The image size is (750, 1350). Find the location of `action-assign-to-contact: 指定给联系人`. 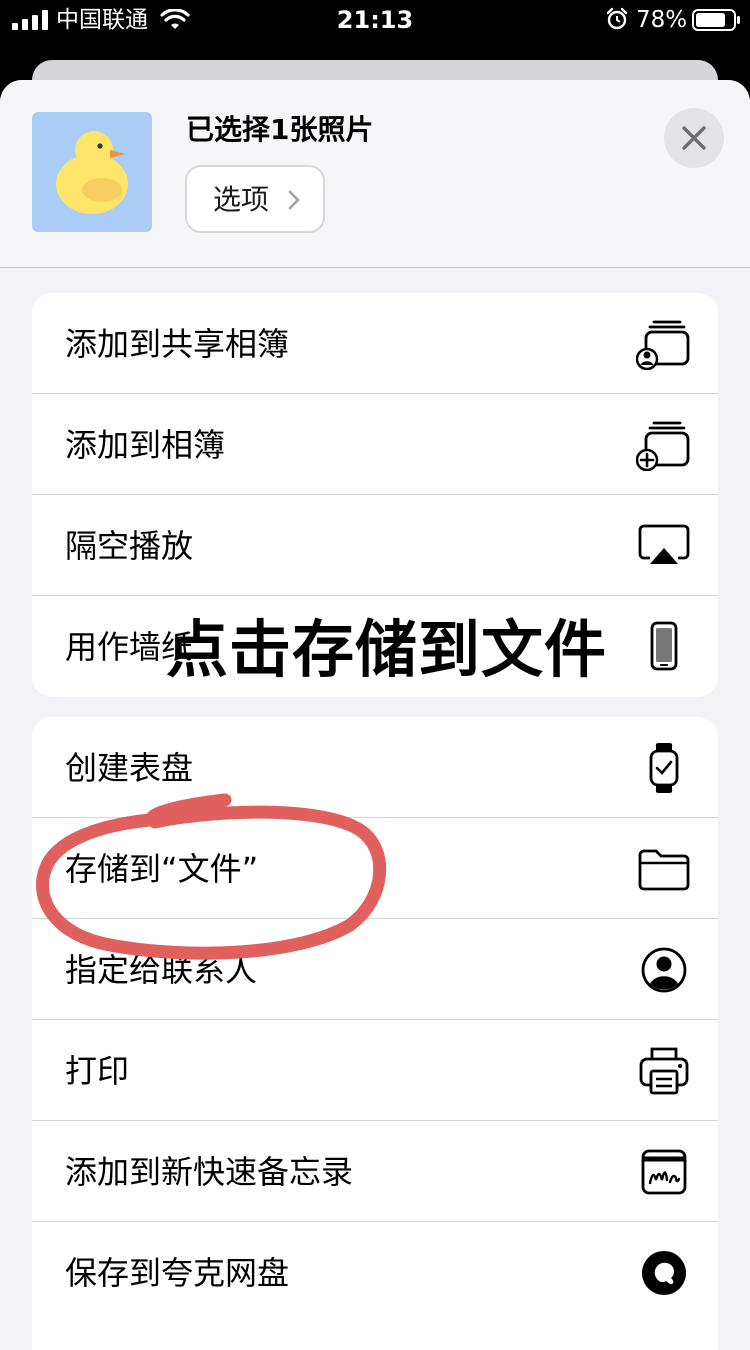

action-assign-to-contact: 指定给联系人 is located at coordinates (375, 969).